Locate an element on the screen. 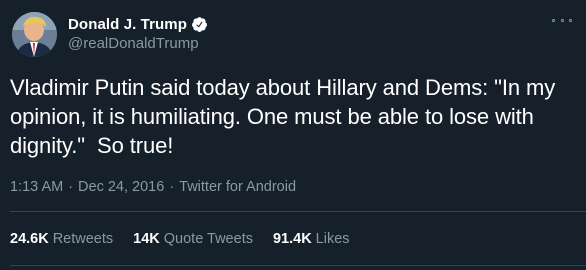  tweet-date: Dec 24, 2016 is located at coordinates (121, 187).